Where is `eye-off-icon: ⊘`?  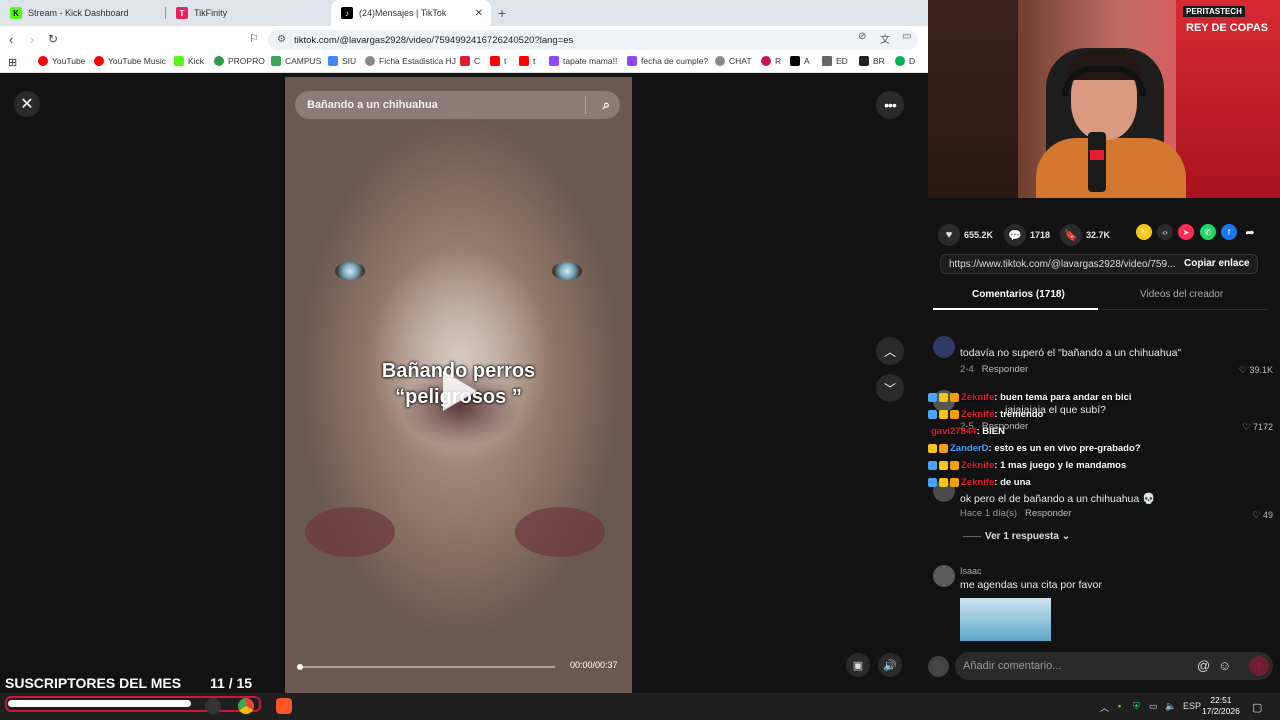 eye-off-icon: ⊘ is located at coordinates (862, 36).